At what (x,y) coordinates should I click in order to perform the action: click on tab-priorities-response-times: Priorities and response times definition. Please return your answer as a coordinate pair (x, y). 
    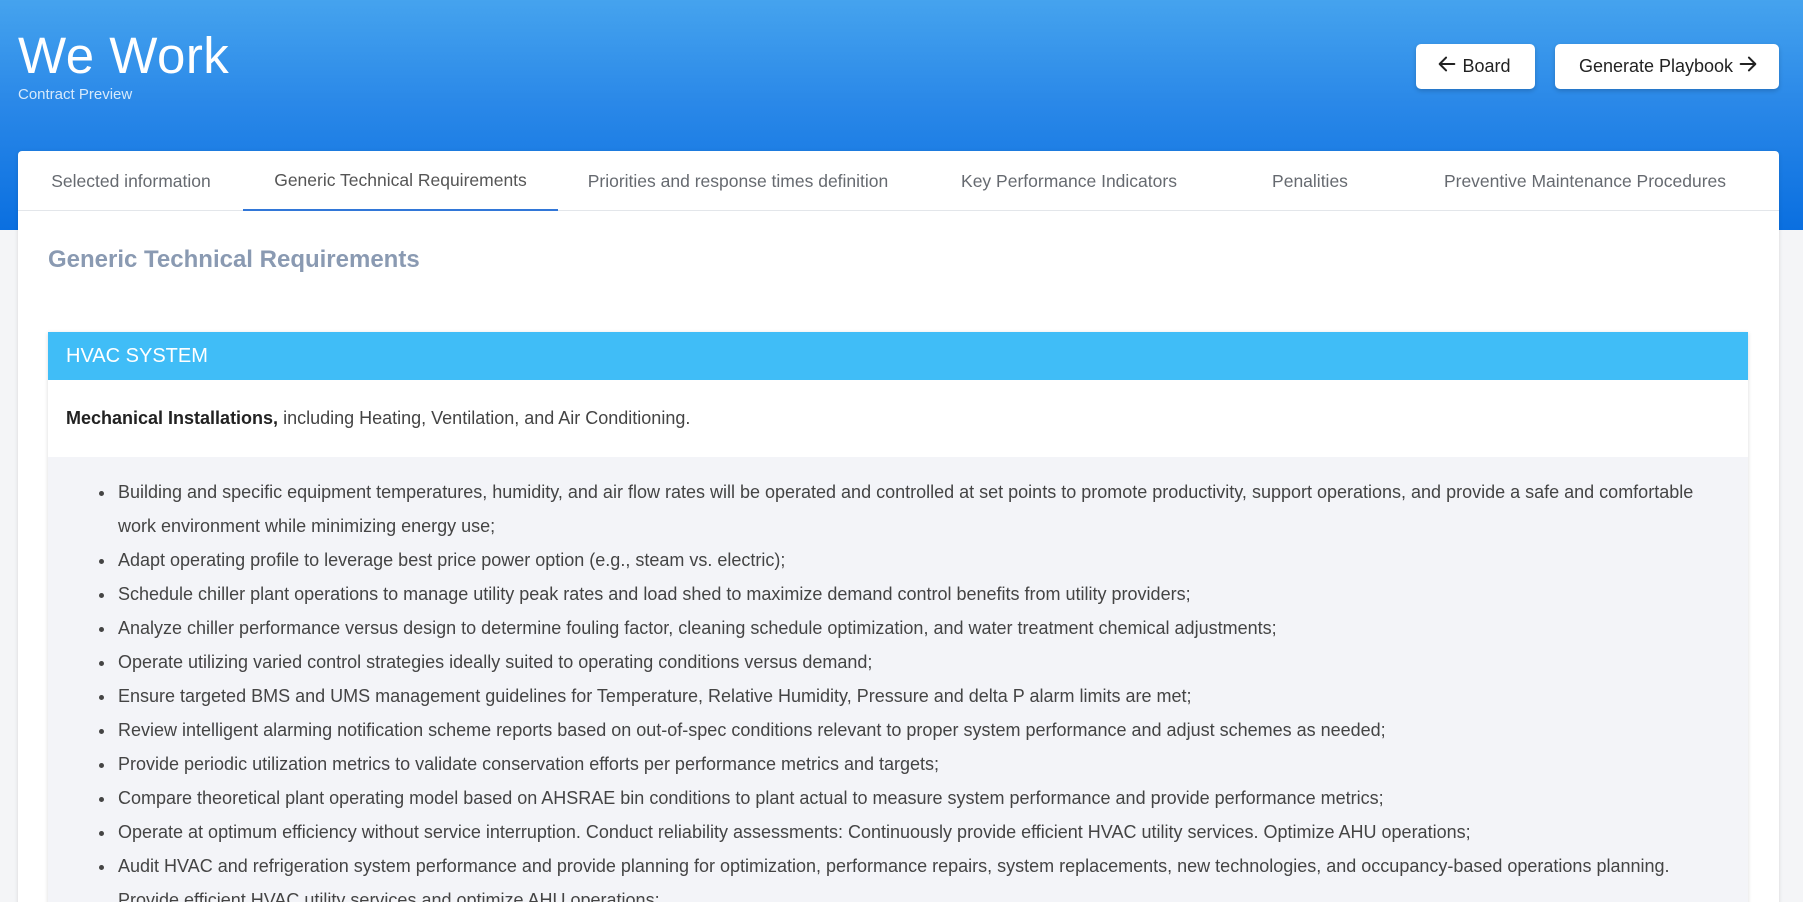
    Looking at the image, I should click on (738, 181).